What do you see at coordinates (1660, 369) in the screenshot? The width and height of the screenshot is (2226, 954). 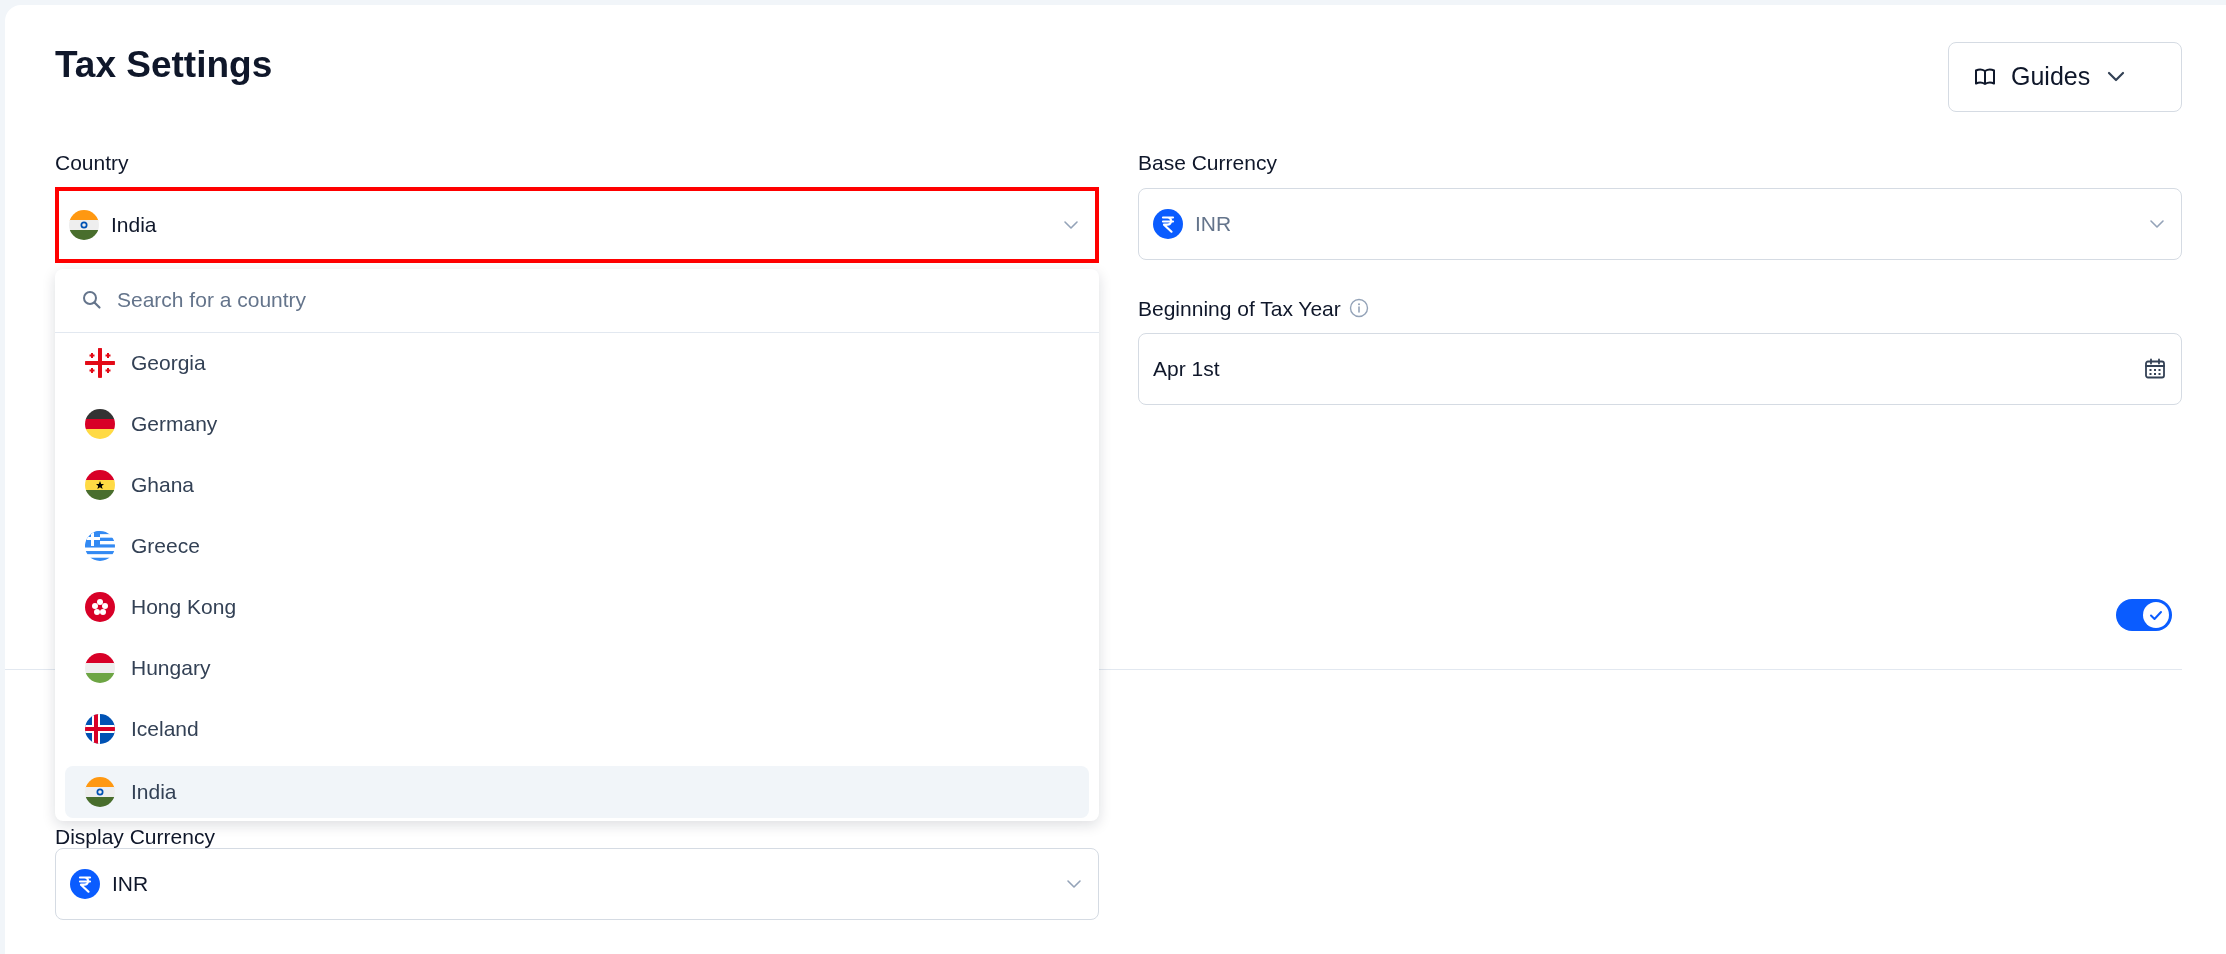 I see `date-field: Apr 1st` at bounding box center [1660, 369].